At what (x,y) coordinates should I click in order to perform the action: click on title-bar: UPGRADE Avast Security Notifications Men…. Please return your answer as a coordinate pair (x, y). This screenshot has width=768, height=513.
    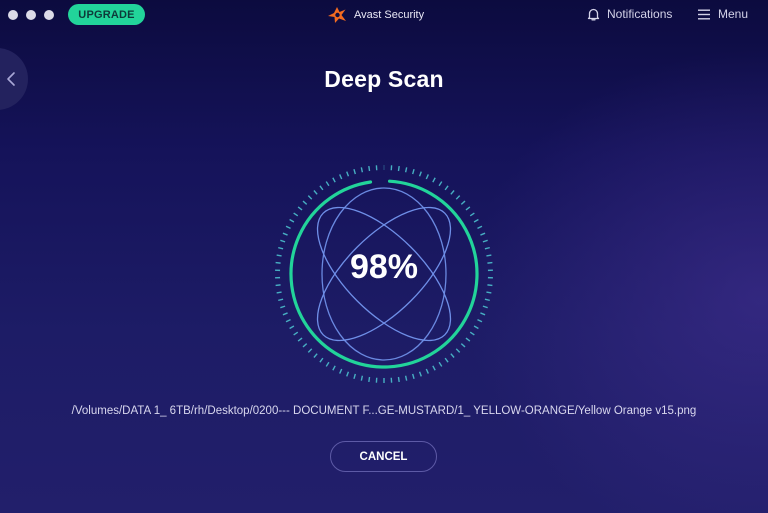
    Looking at the image, I should click on (384, 15).